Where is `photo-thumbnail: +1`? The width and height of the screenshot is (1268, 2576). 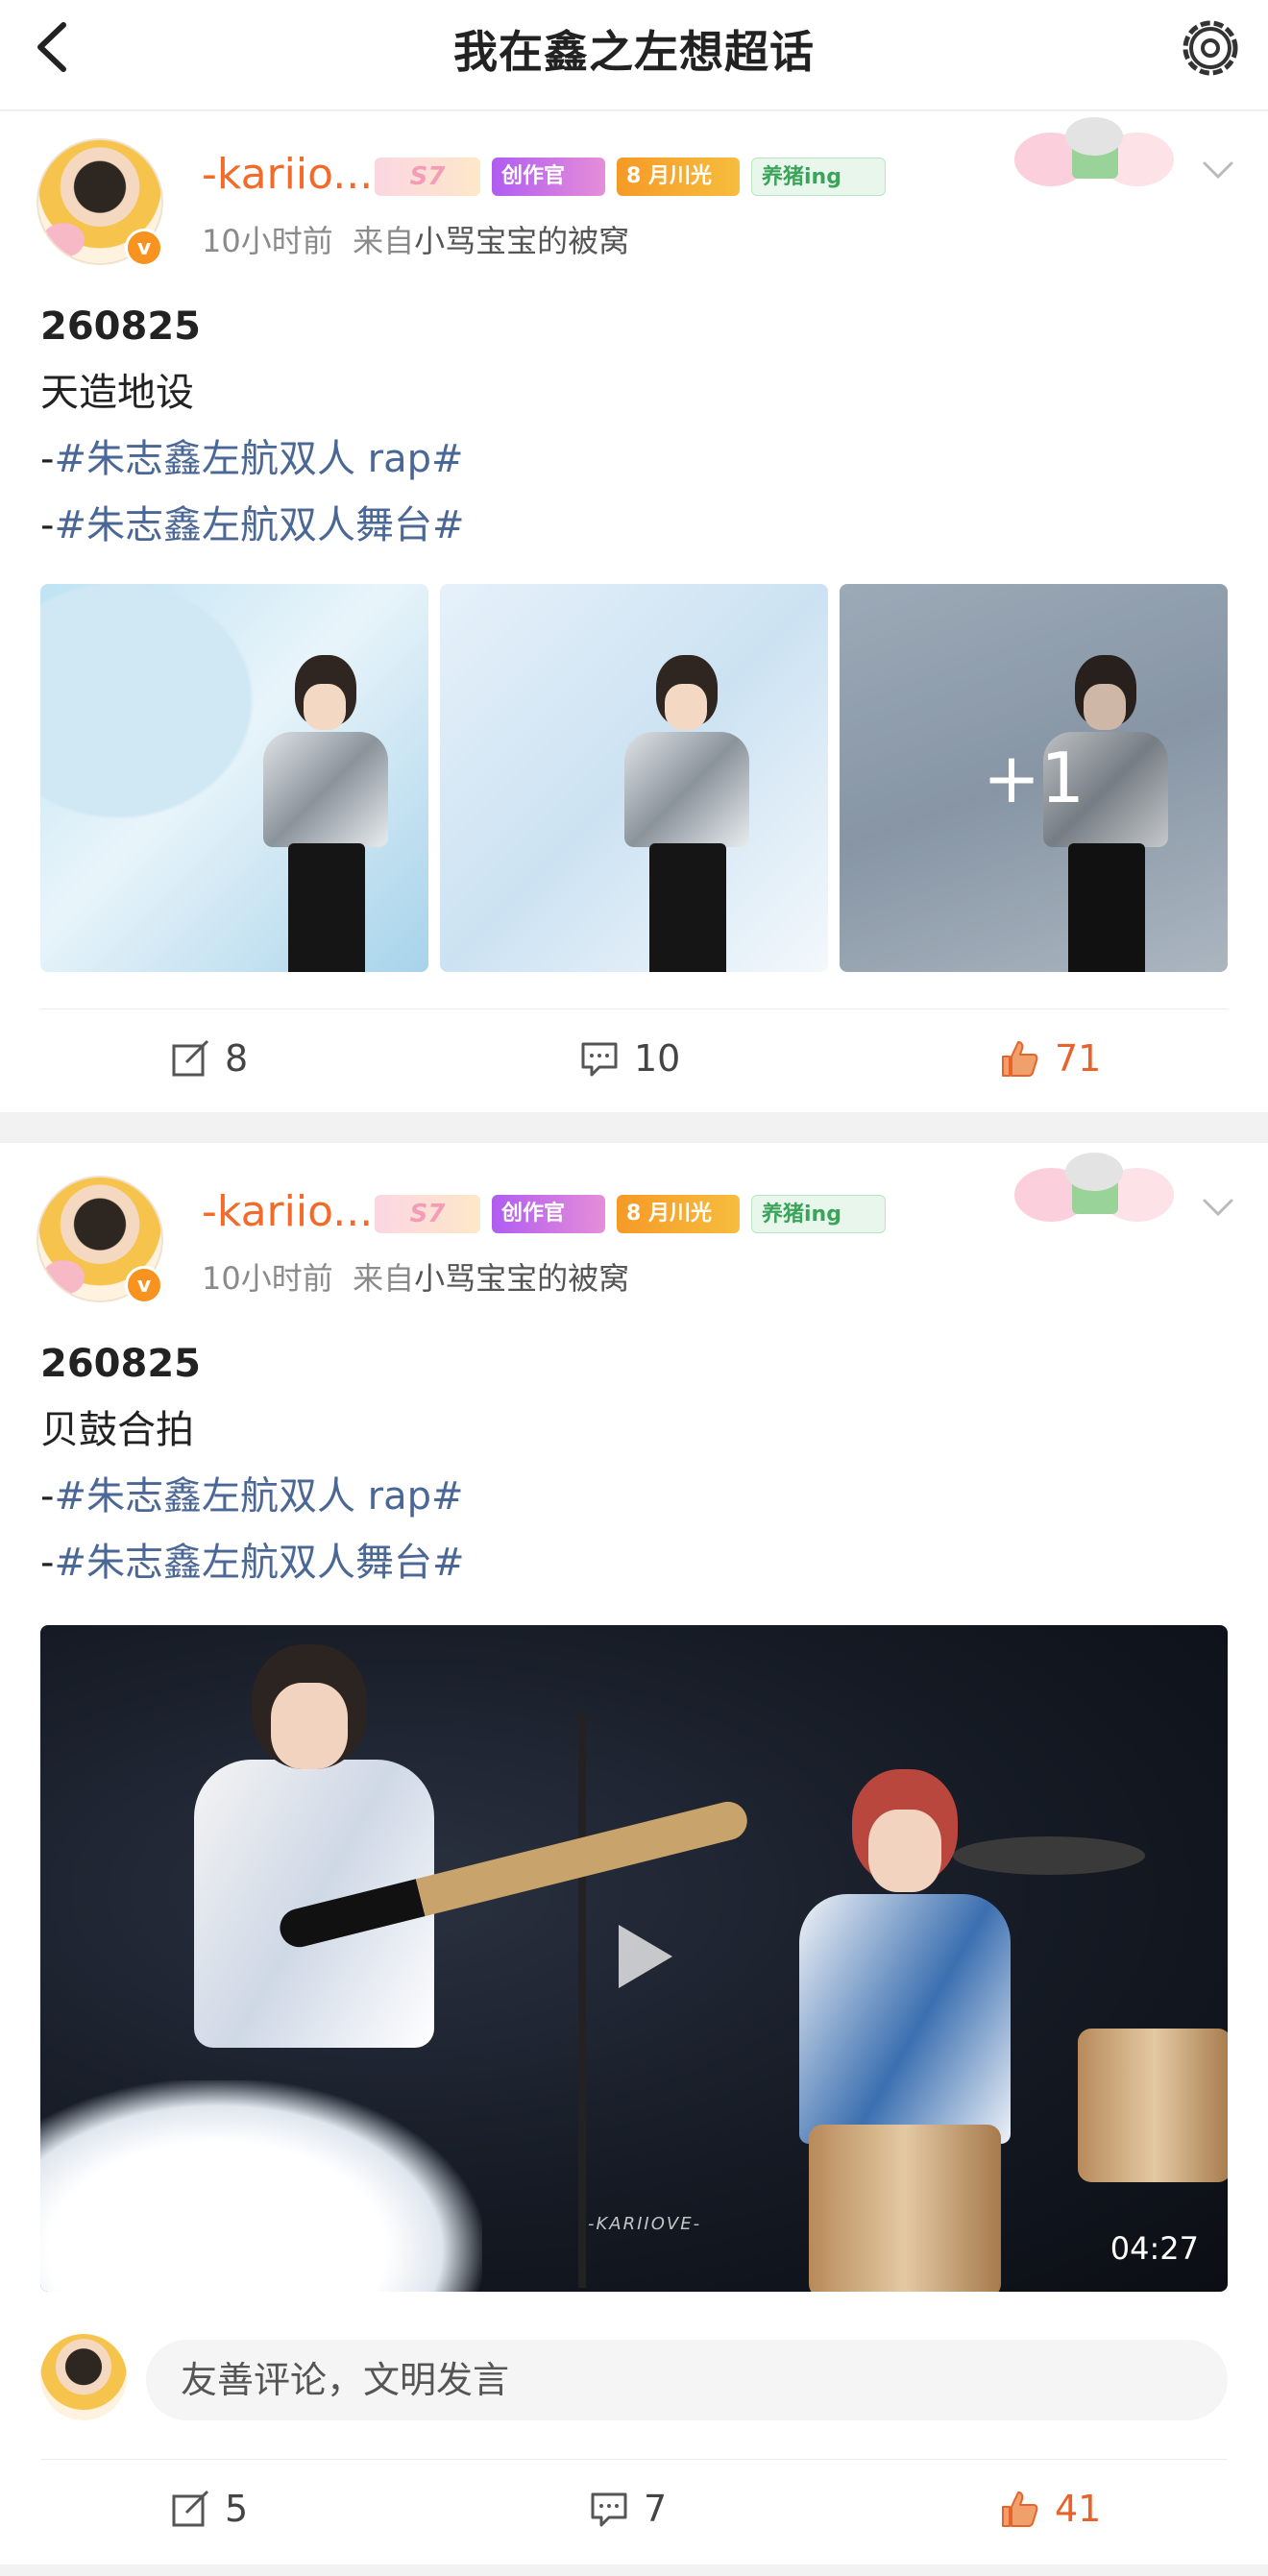
photo-thumbnail: +1 is located at coordinates (1034, 778).